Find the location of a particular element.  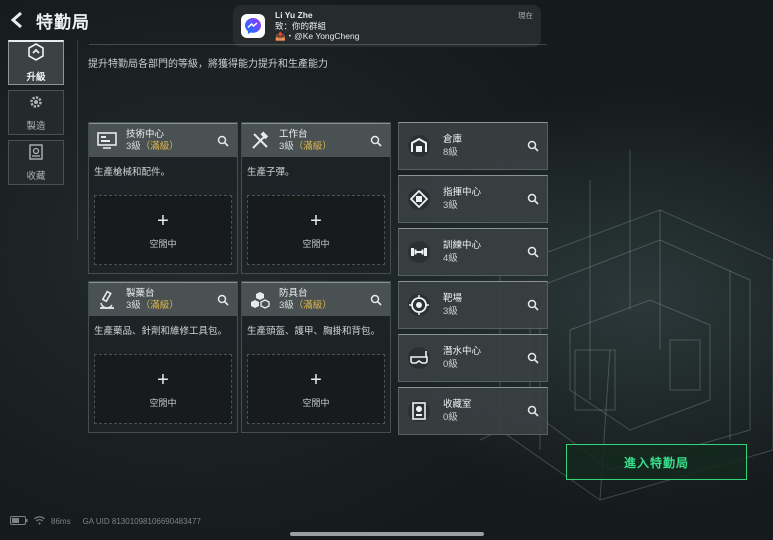

page-title: 特勤局 is located at coordinates (63, 22).